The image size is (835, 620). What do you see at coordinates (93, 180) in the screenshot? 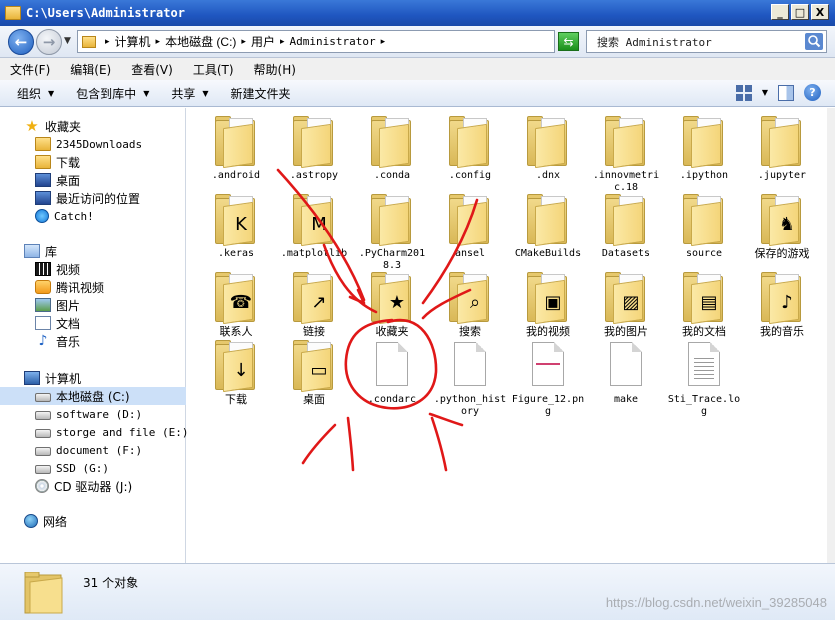
I see `nav-item-desktop: 桌面` at bounding box center [93, 180].